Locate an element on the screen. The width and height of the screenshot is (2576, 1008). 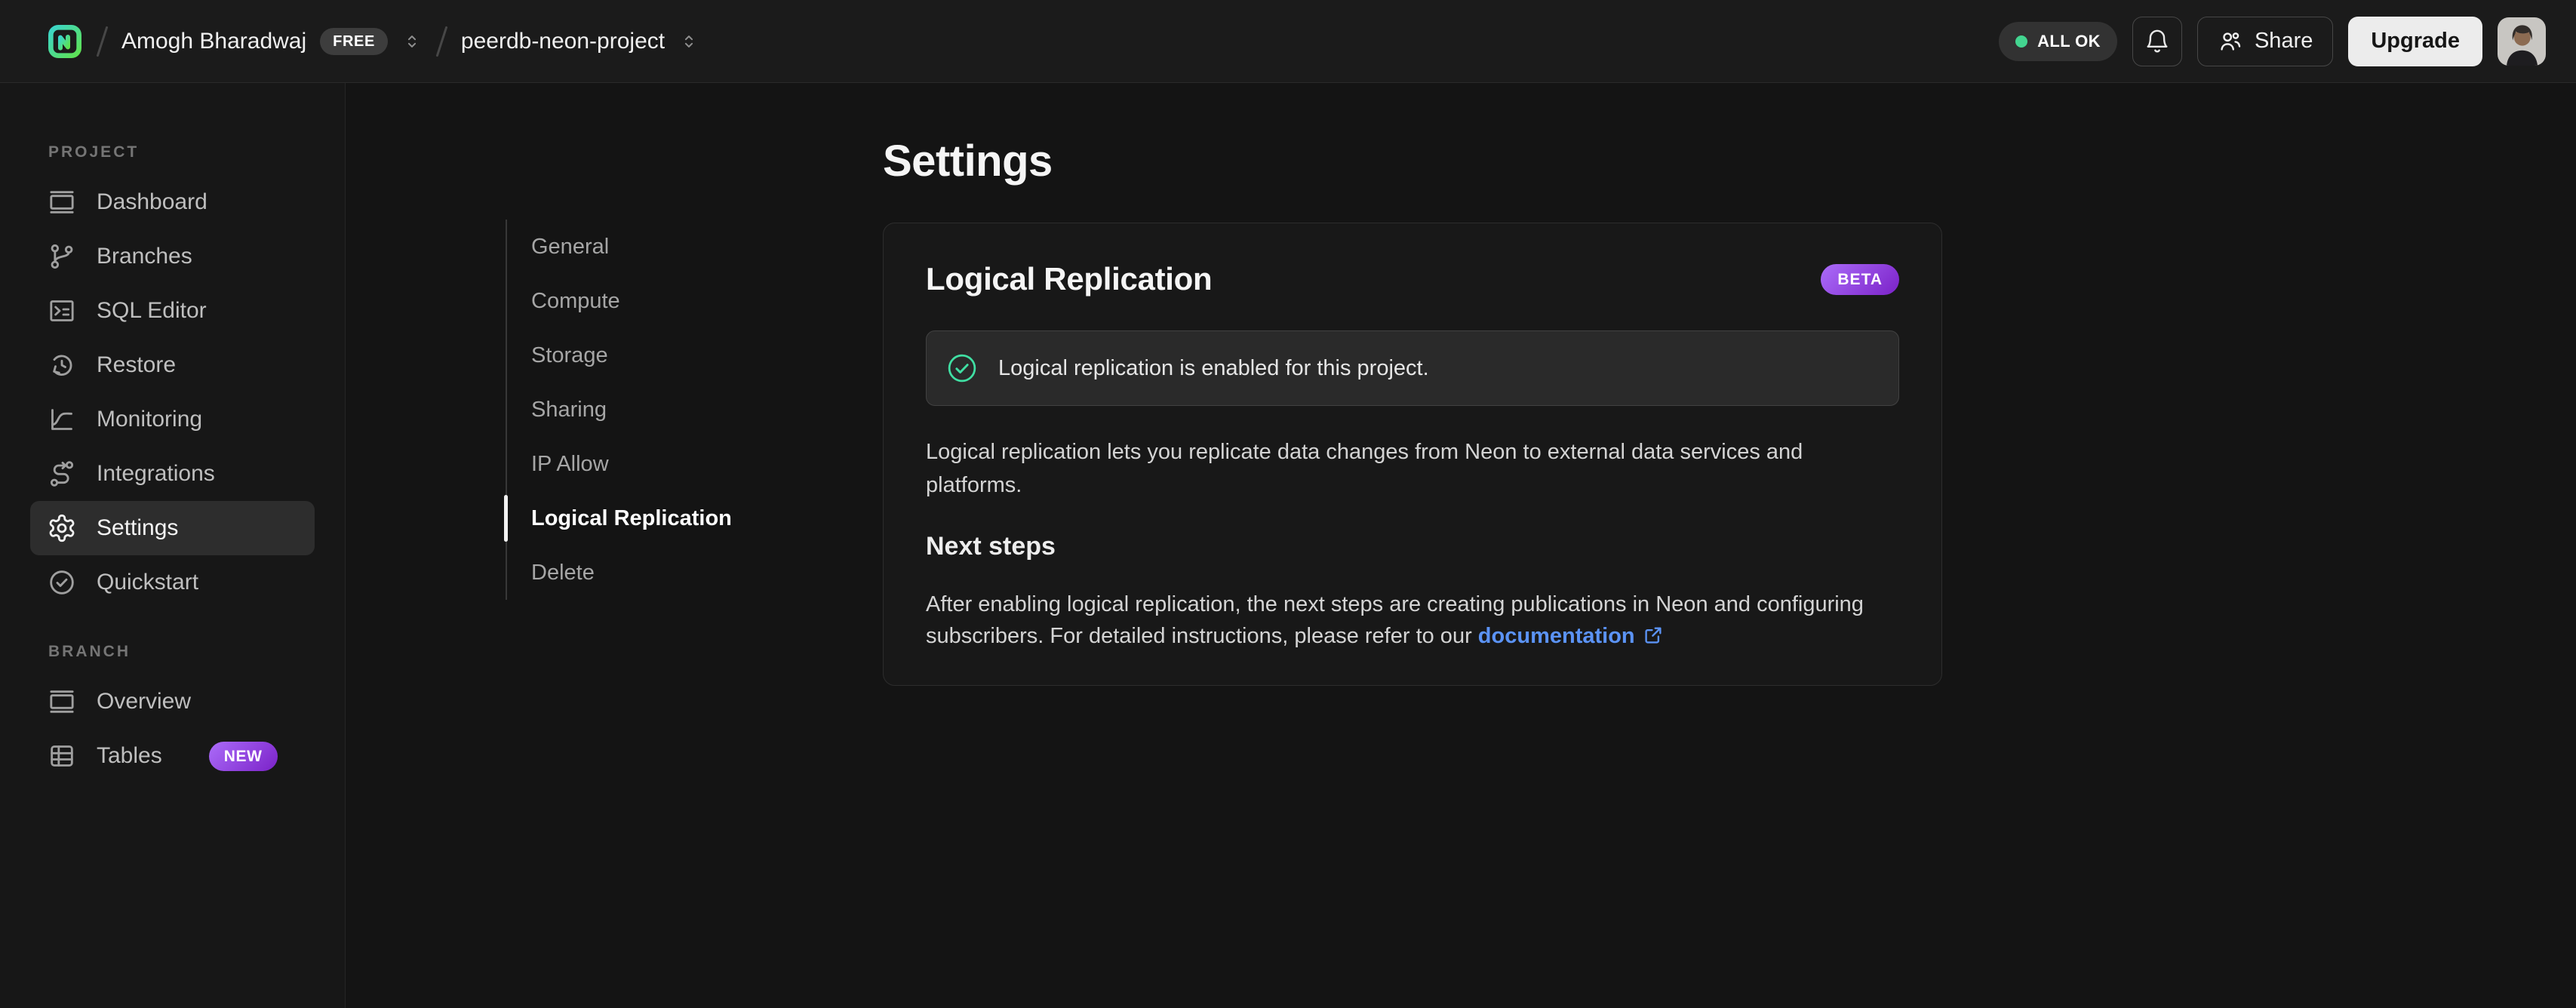
restore-icon is located at coordinates (62, 365).